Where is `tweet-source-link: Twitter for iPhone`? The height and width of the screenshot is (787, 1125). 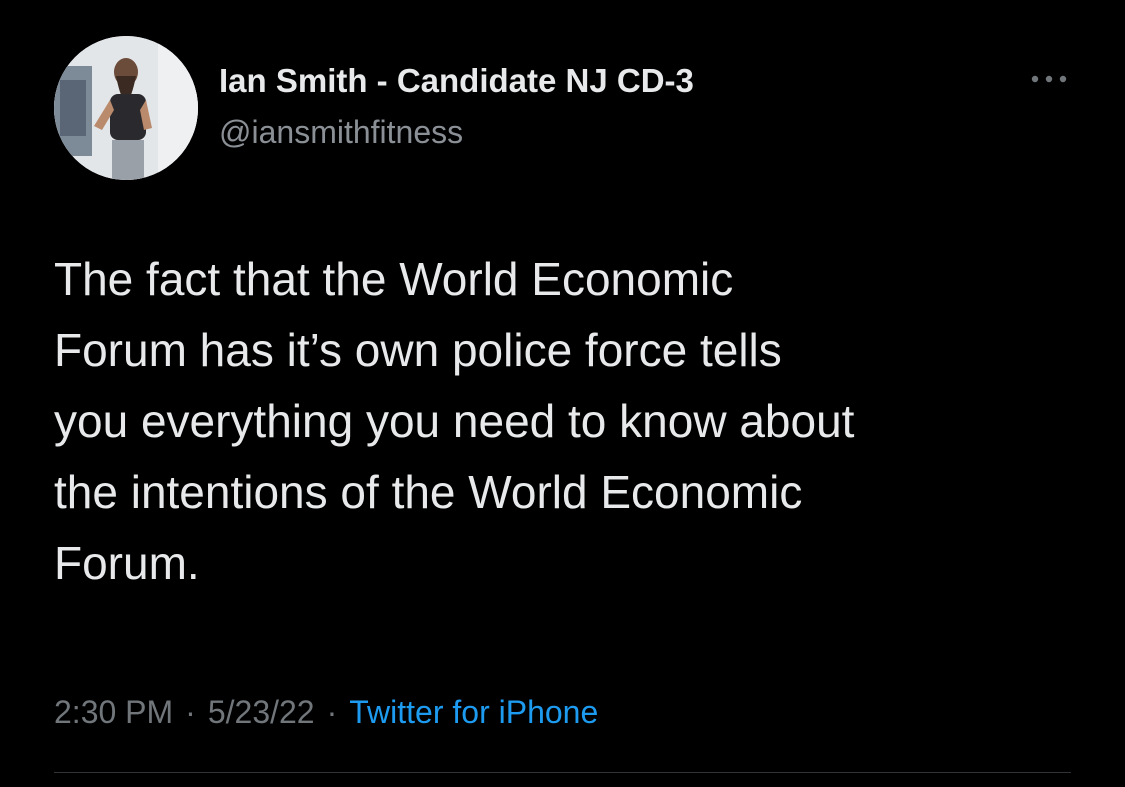
tweet-source-link: Twitter for iPhone is located at coordinates (473, 712).